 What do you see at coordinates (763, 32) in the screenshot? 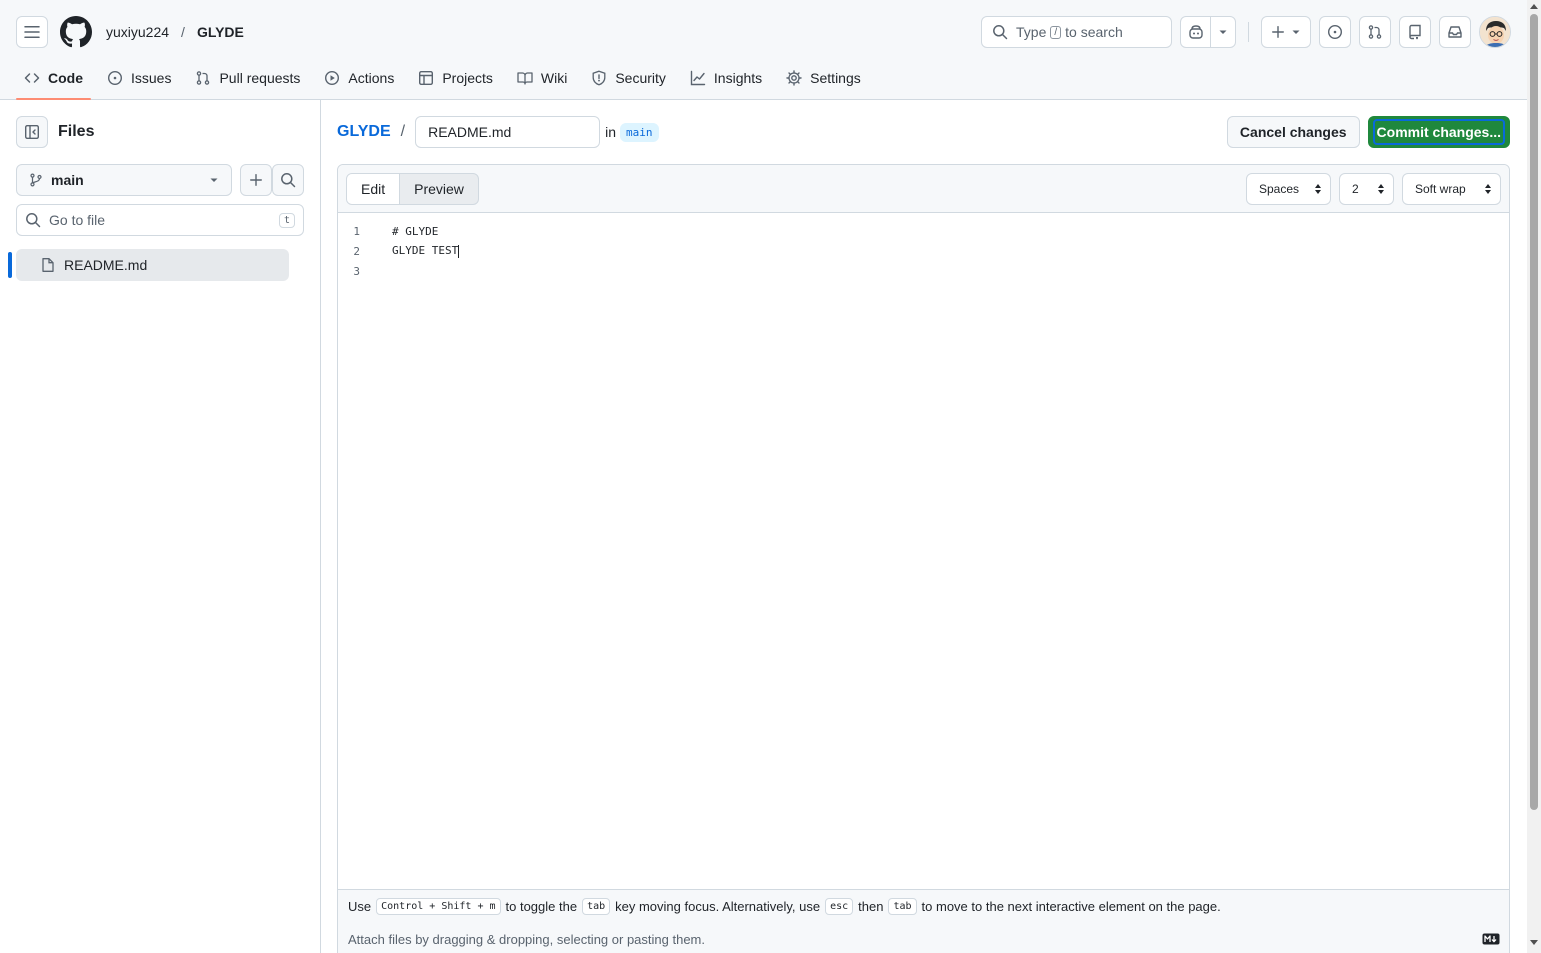
I see `top-bar: yuxiyu224 / GLYDE Type / to search` at bounding box center [763, 32].